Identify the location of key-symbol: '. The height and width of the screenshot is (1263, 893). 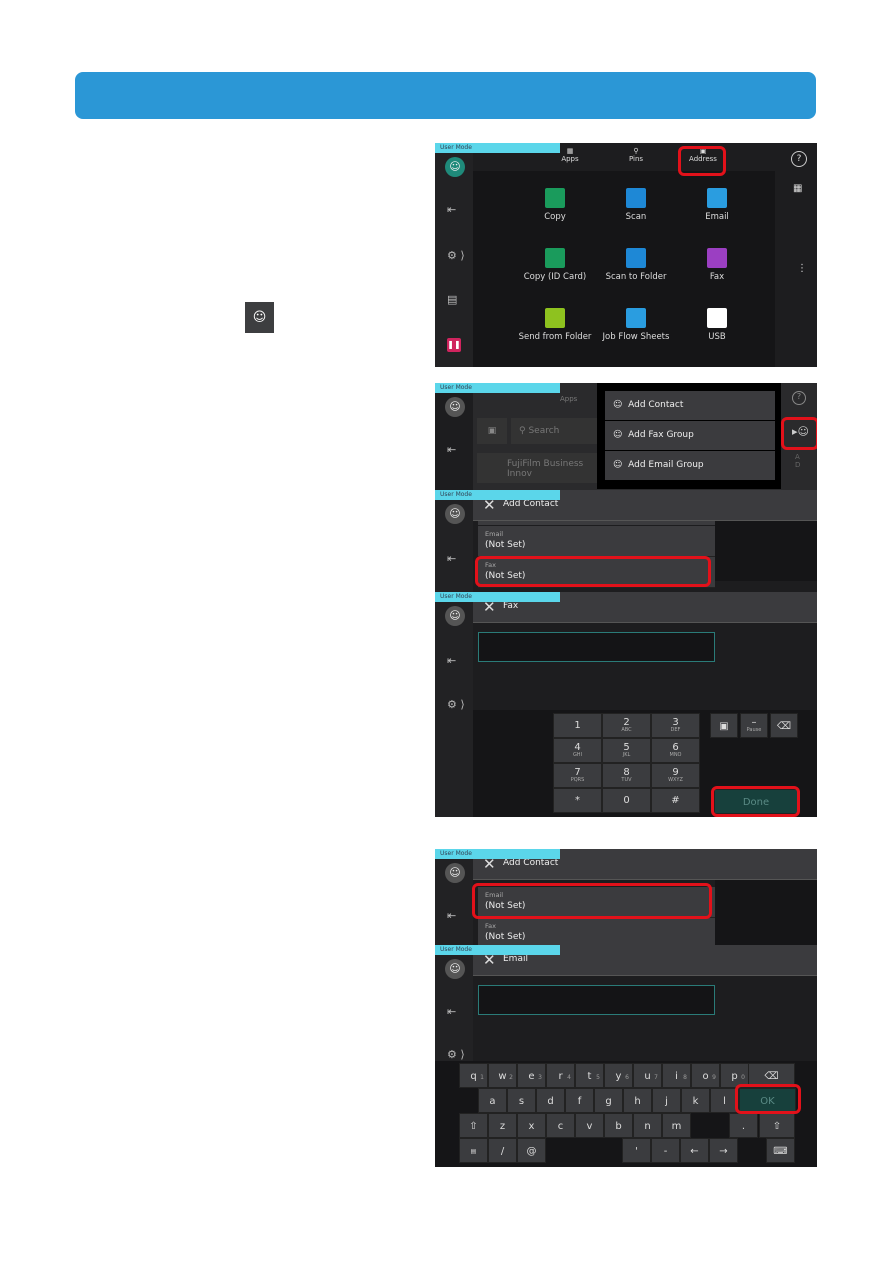
(636, 1150).